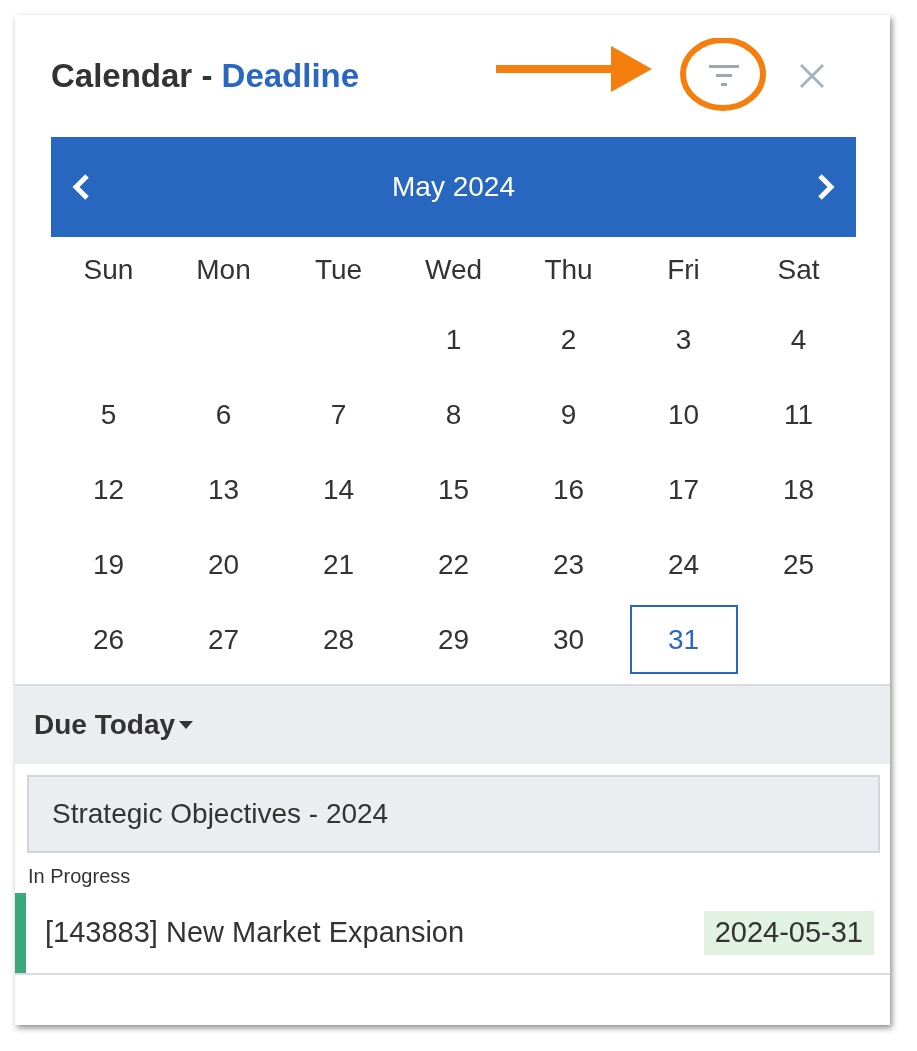 This screenshot has height=1051, width=917. I want to click on day-cell: 16, so click(568, 489).